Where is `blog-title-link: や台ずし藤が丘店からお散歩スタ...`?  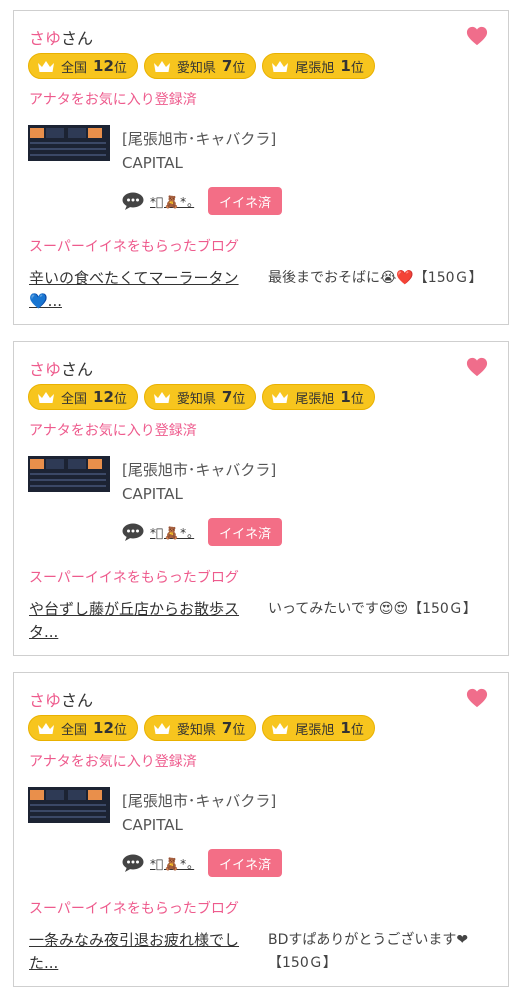 blog-title-link: や台ずし藤が丘店からお散歩スタ... is located at coordinates (143, 621).